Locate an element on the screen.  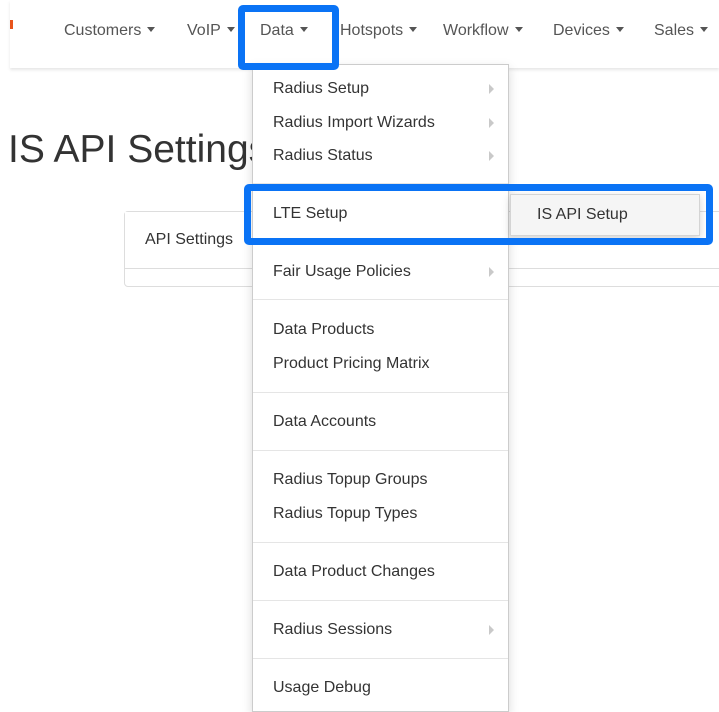
nav-voip-label: VoIP is located at coordinates (204, 30).